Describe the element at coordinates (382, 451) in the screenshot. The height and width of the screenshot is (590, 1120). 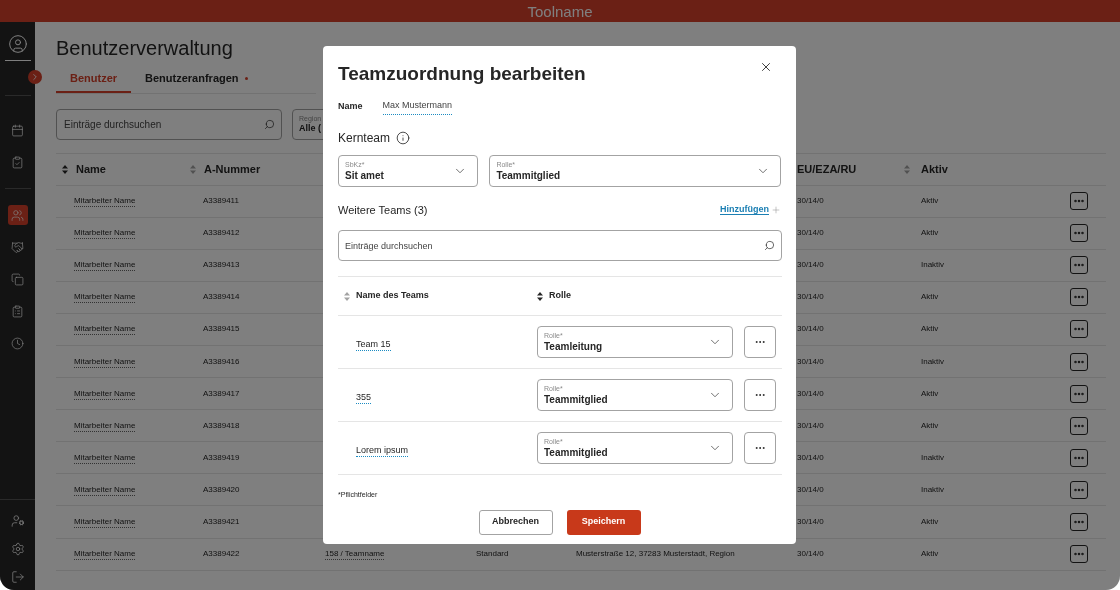
I see `team-link: Lorem ipsum` at that location.